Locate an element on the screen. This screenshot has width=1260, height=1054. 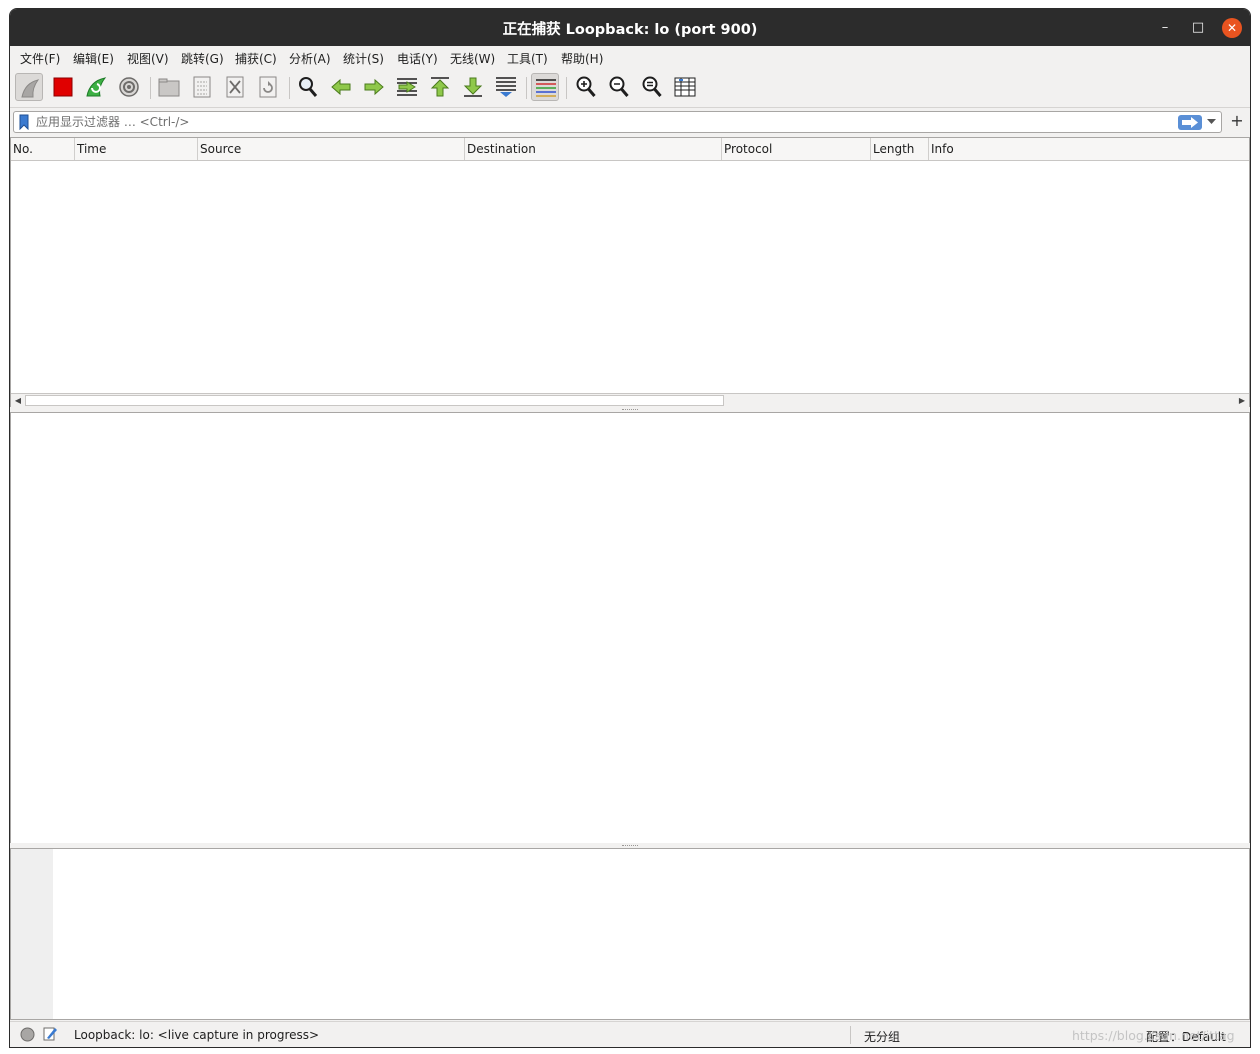
go-back-button is located at coordinates (341, 87).